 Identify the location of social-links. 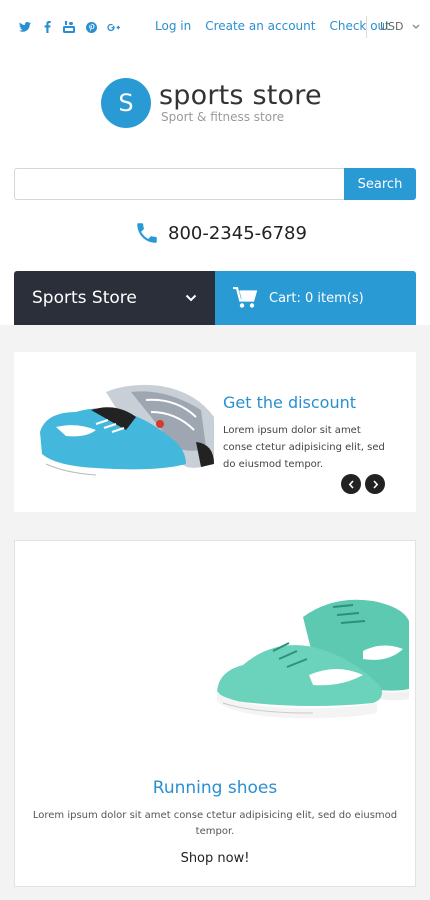
(69, 27).